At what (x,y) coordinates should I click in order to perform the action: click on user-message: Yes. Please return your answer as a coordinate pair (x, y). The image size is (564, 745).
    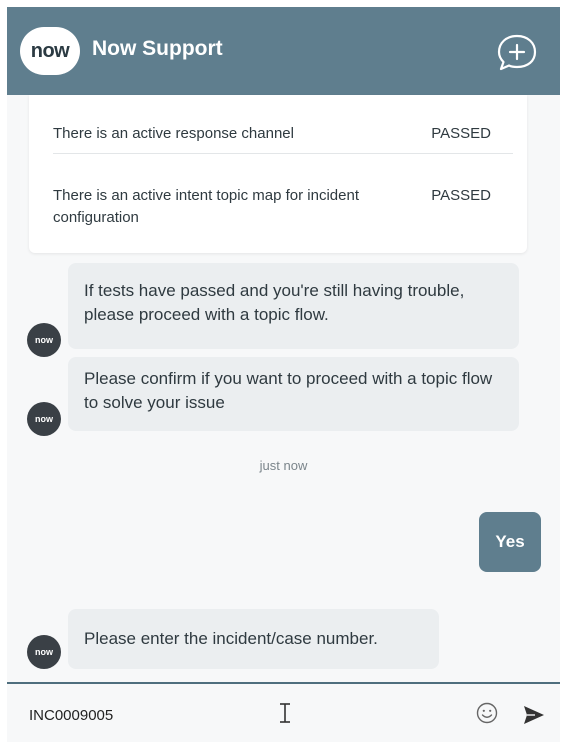
    Looking at the image, I should click on (510, 542).